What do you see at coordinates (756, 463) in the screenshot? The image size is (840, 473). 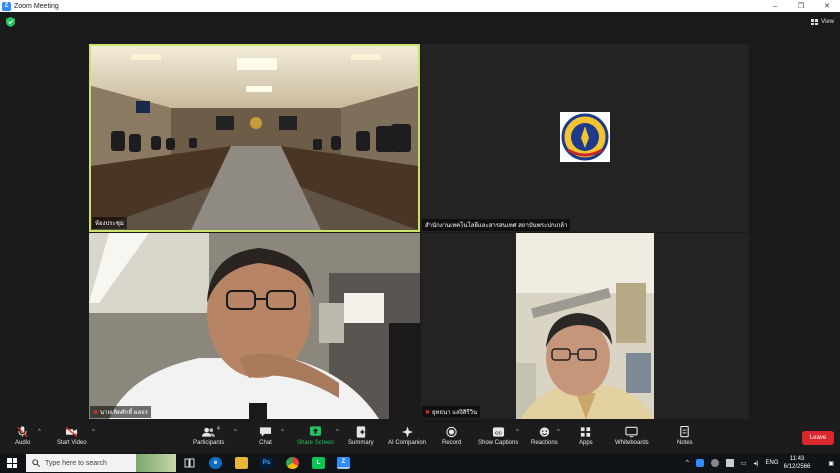 I see `volume-icon: ◂)` at bounding box center [756, 463].